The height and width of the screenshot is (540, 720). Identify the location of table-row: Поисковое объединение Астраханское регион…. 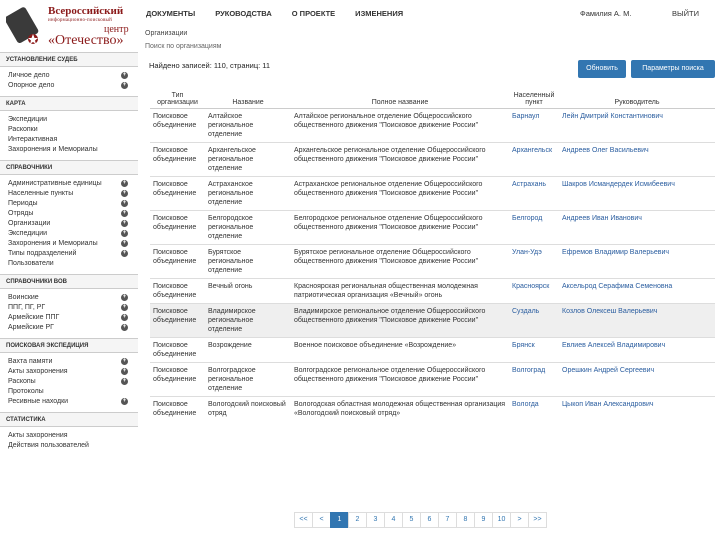
(432, 193).